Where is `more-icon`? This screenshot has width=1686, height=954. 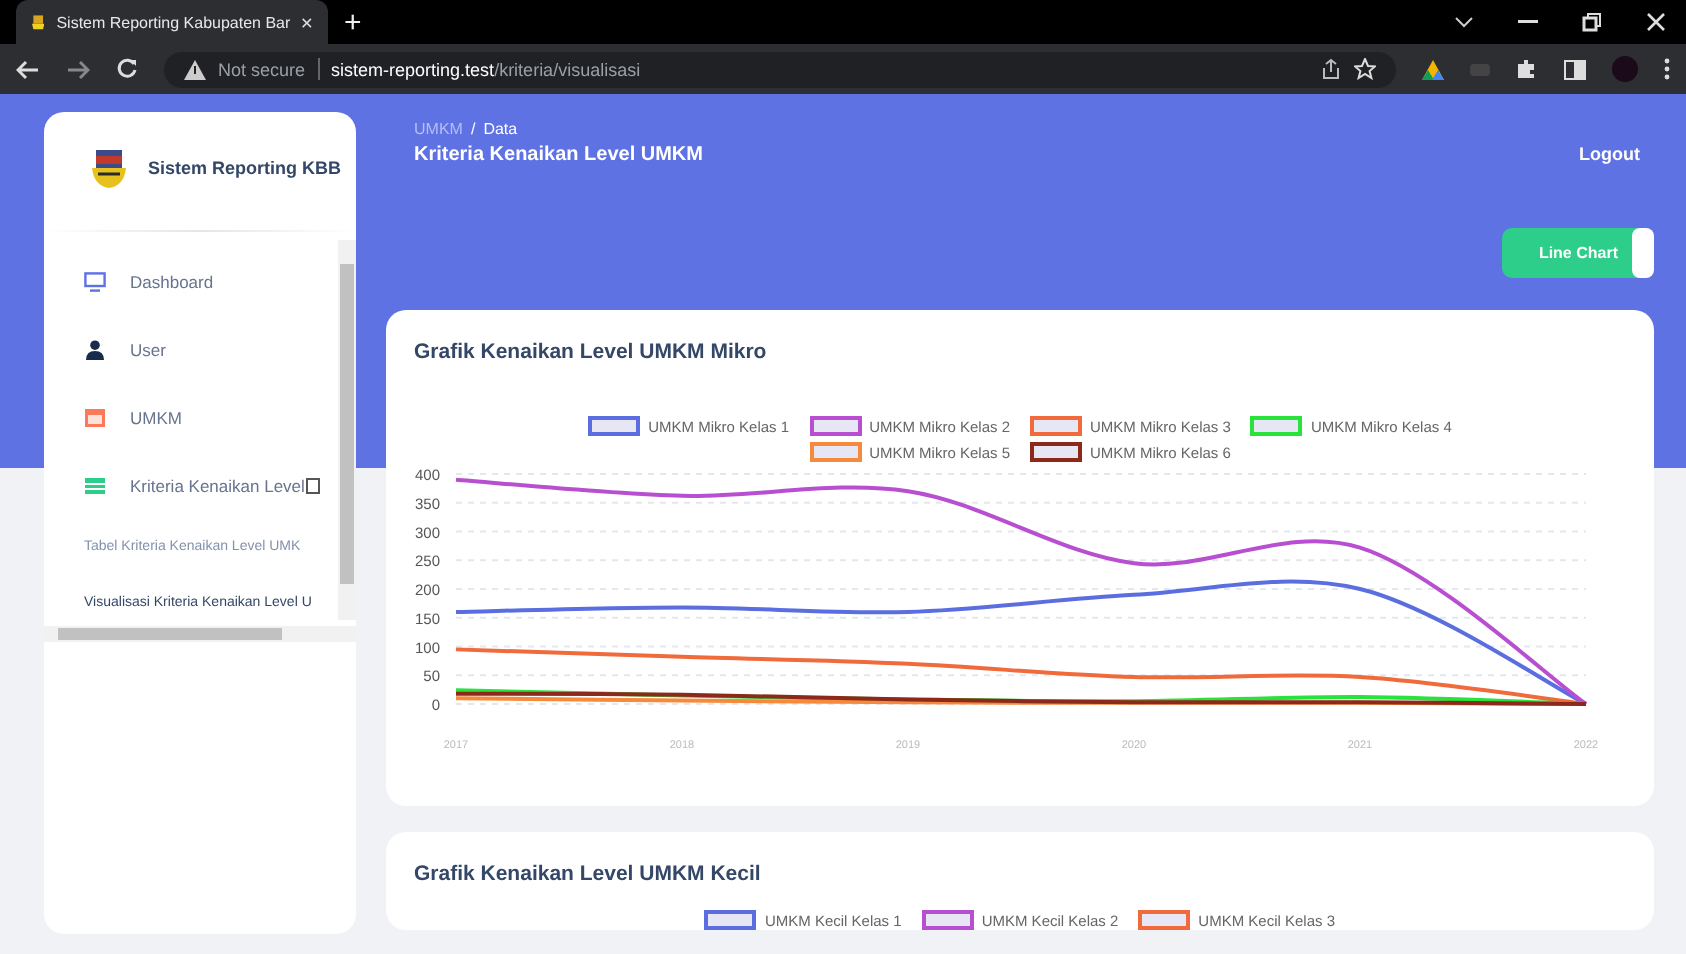
more-icon is located at coordinates (1667, 69).